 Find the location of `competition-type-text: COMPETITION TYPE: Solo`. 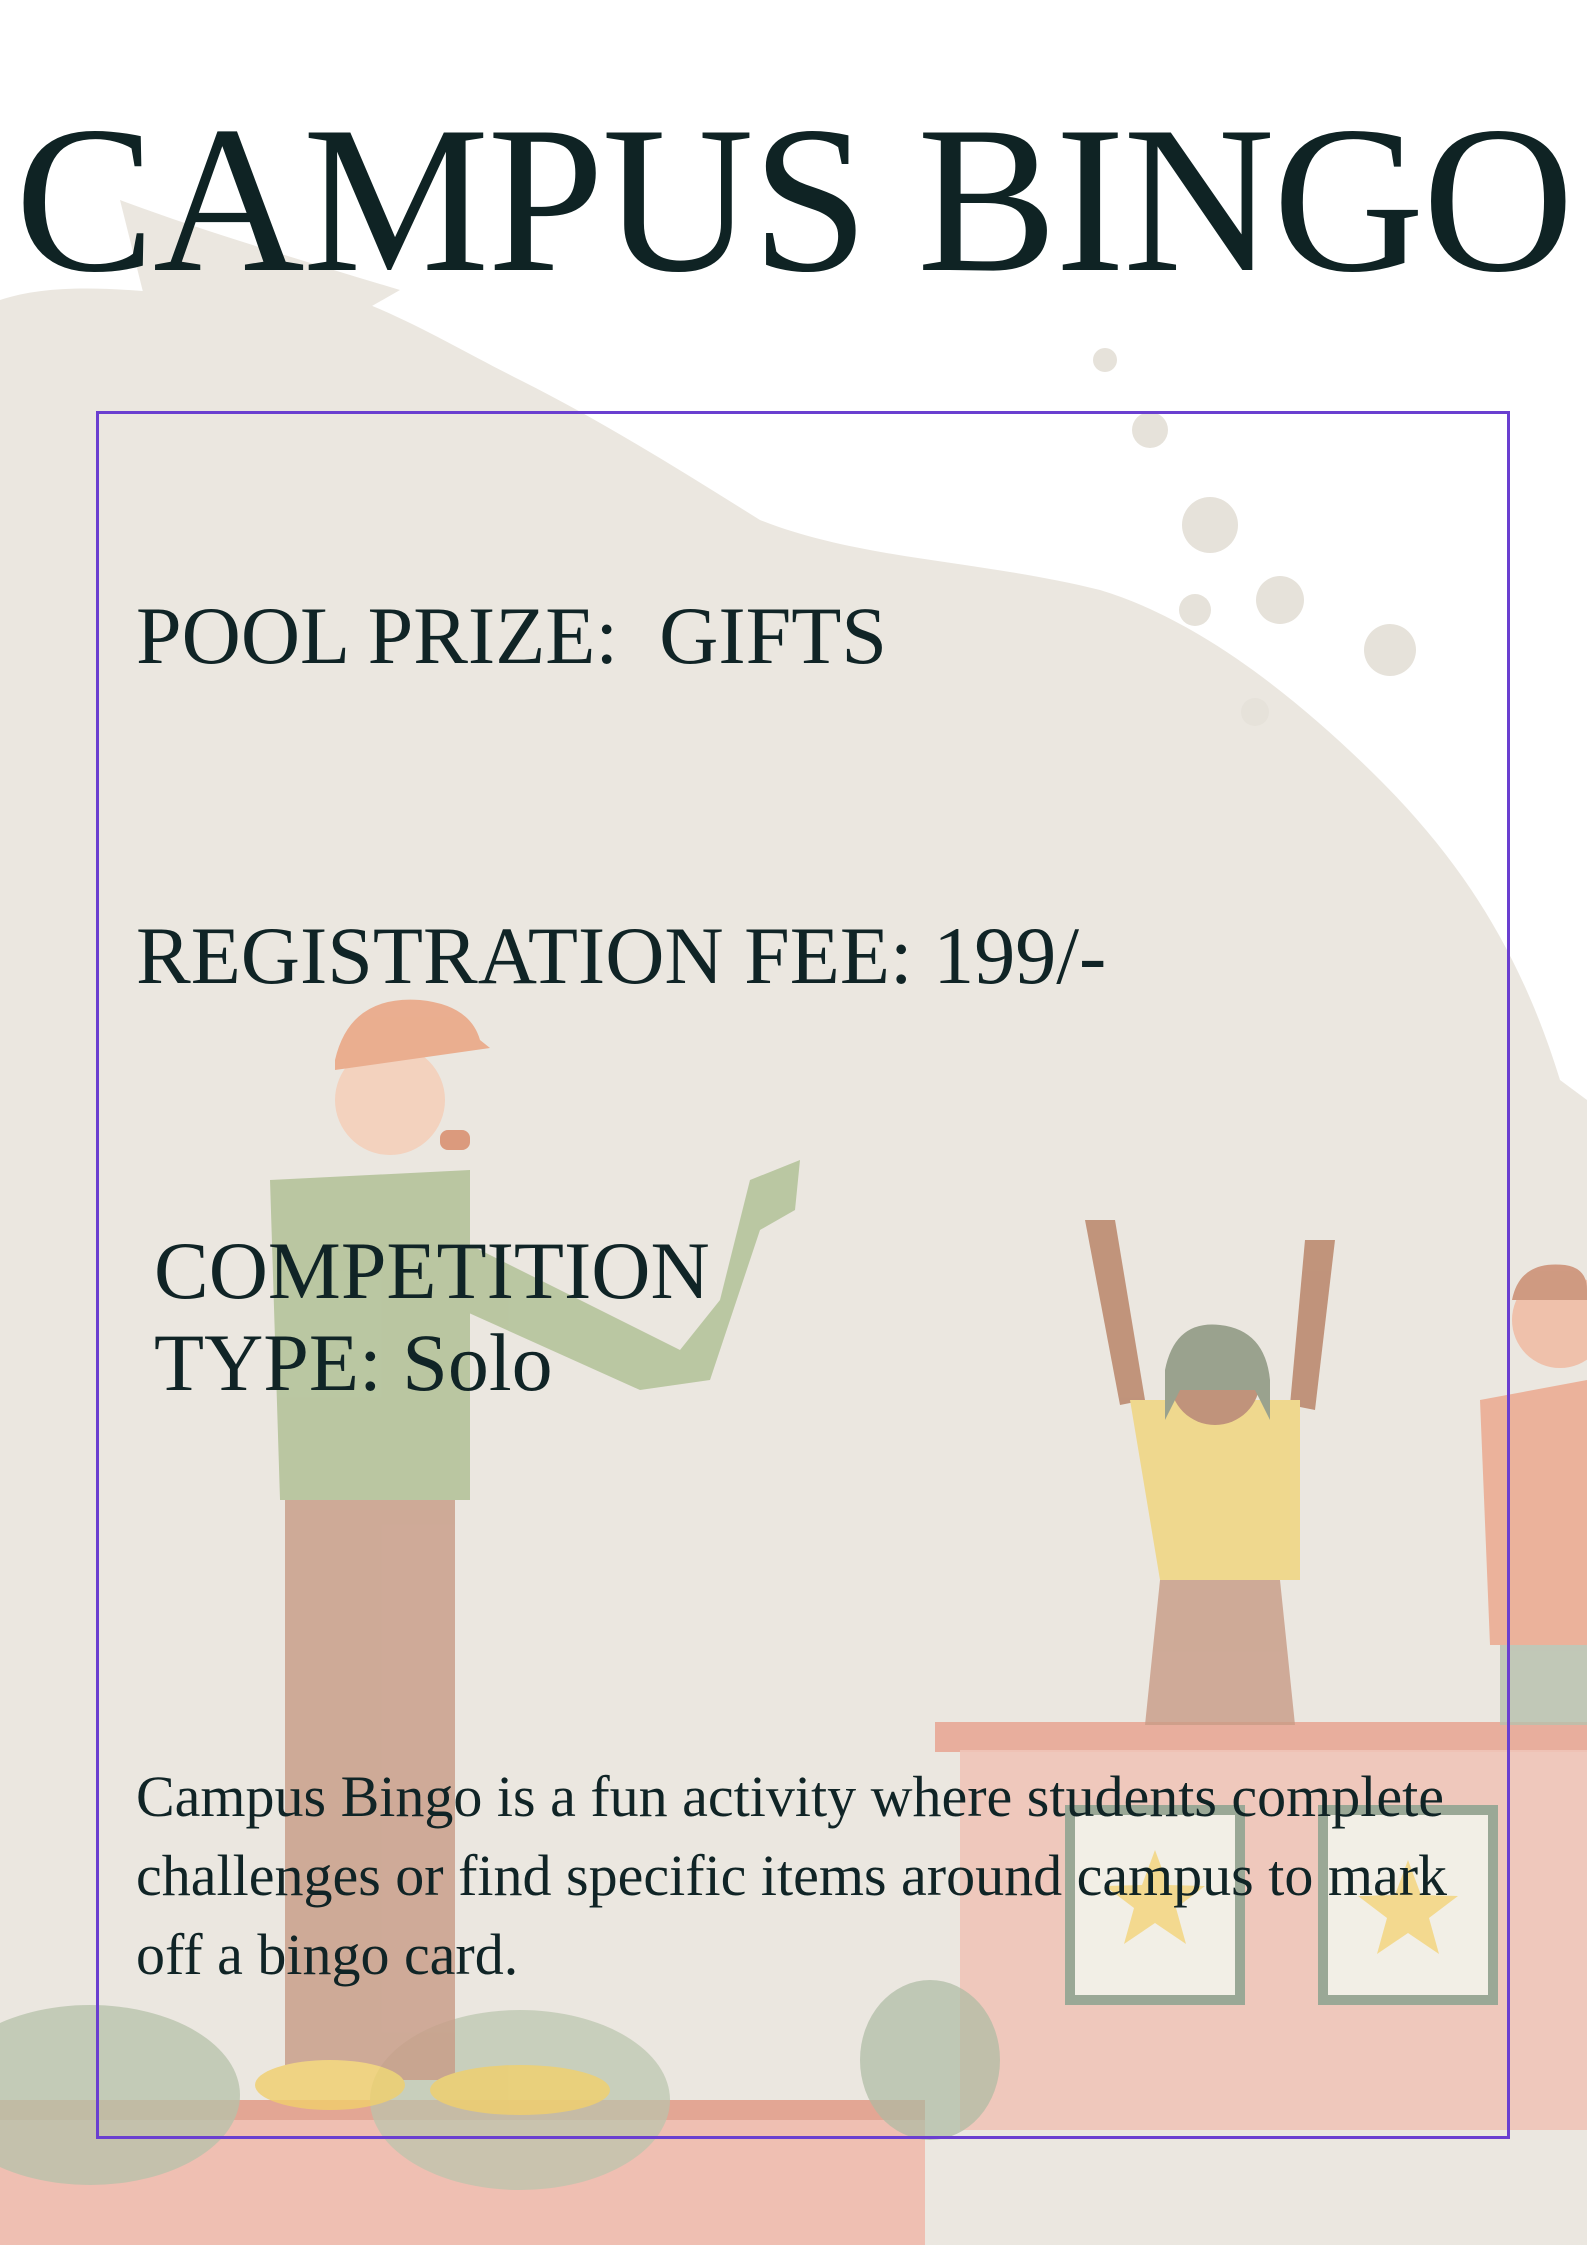

competition-type-text: COMPETITION TYPE: Solo is located at coordinates (432, 1316).